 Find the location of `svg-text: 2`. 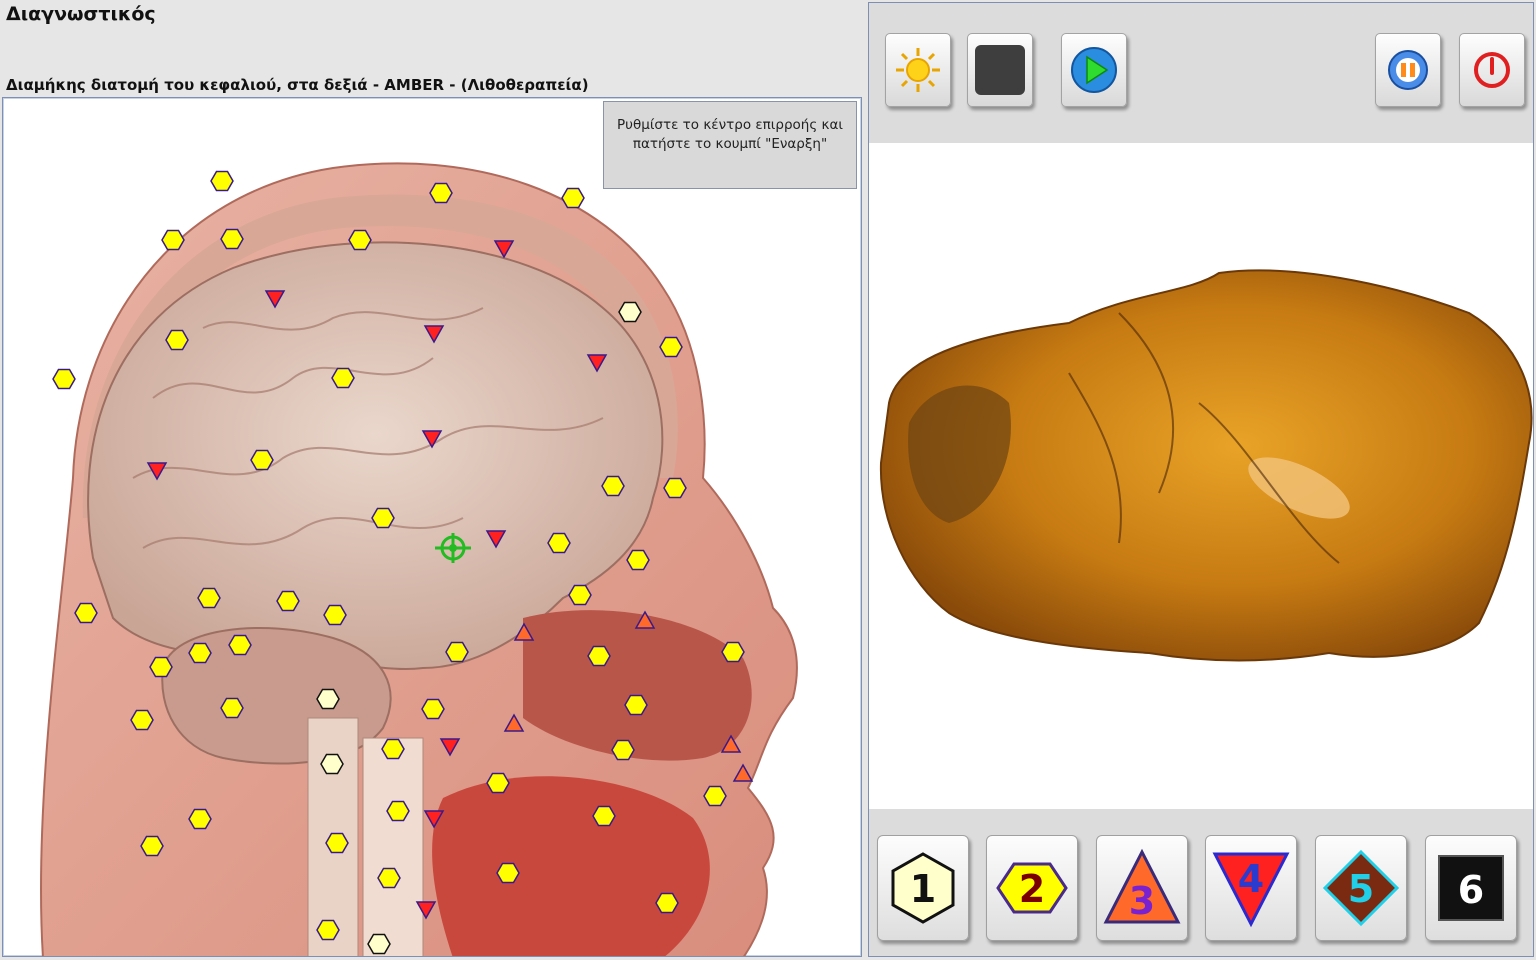

svg-text: 2 is located at coordinates (1032, 889).